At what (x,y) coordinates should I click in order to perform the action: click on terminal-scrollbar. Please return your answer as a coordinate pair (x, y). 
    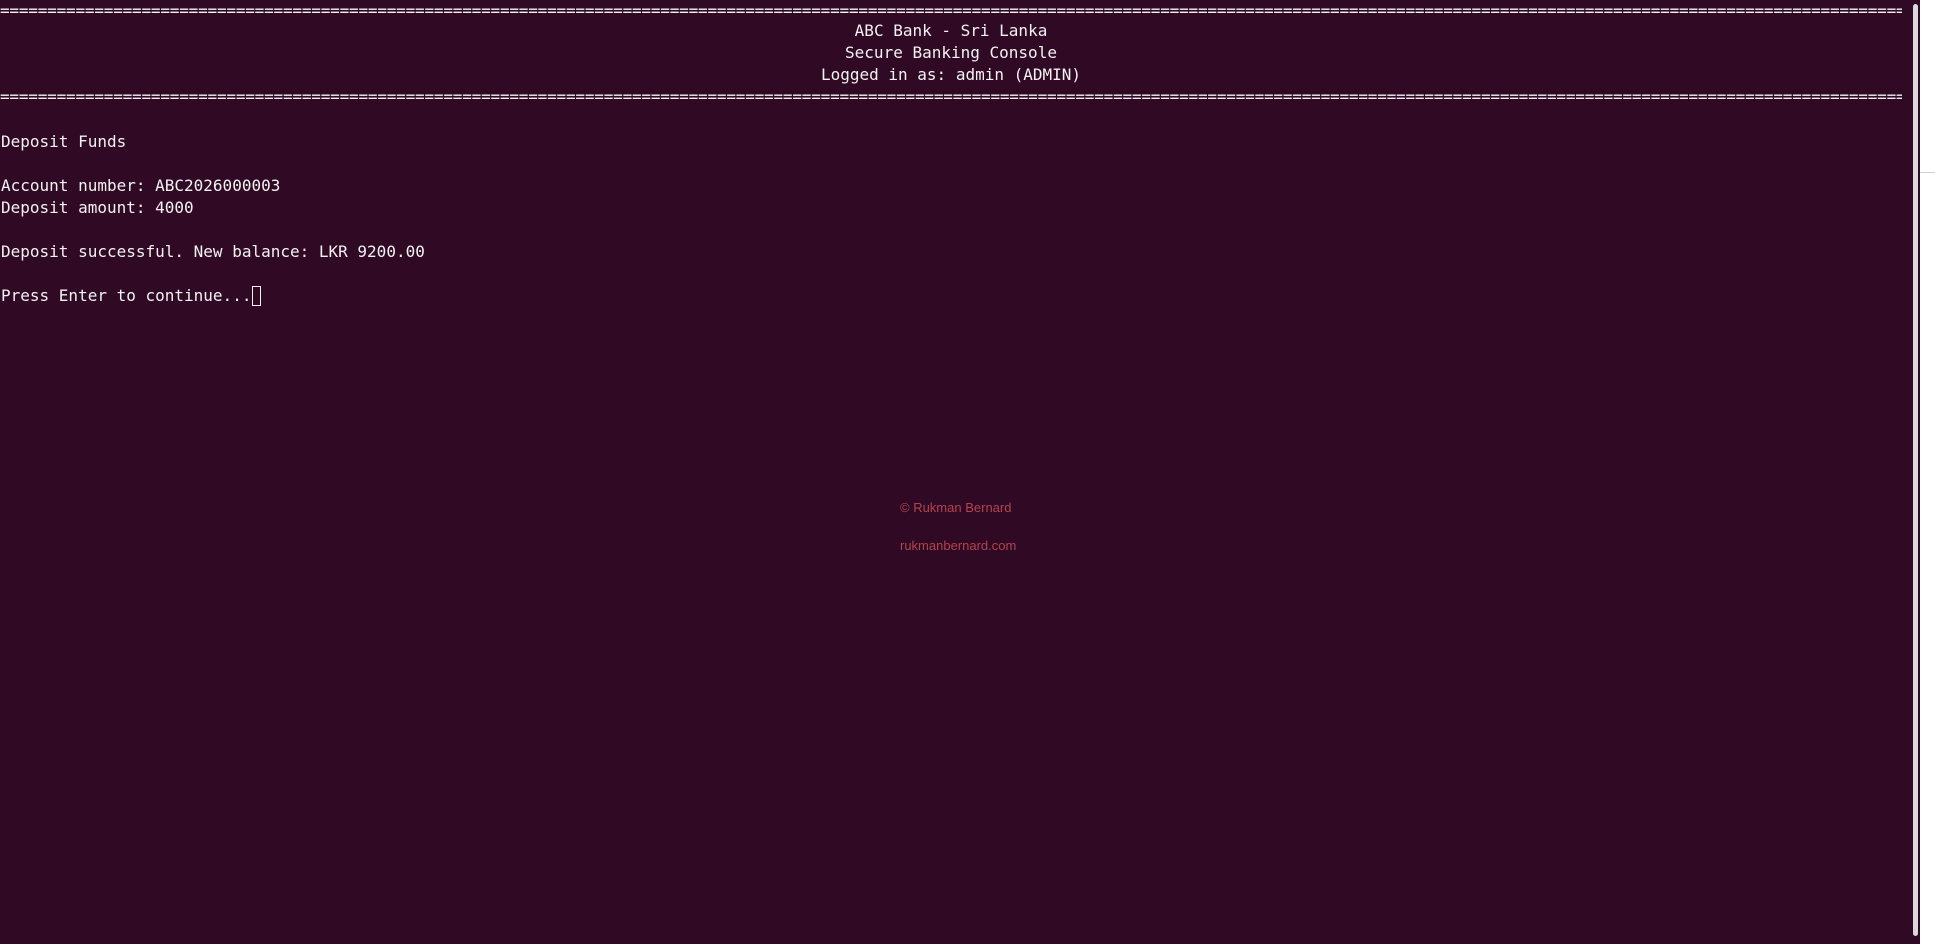
    Looking at the image, I should click on (1916, 472).